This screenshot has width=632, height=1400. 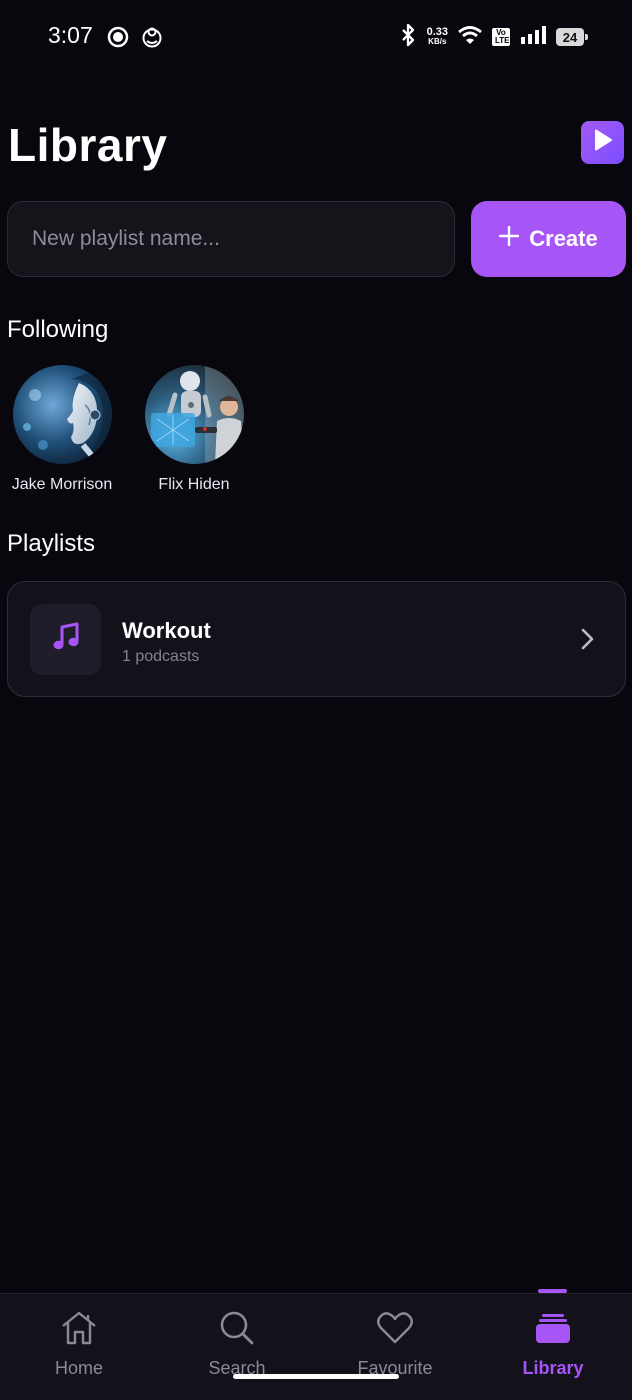 I want to click on nav-library: Library, so click(x=553, y=1343).